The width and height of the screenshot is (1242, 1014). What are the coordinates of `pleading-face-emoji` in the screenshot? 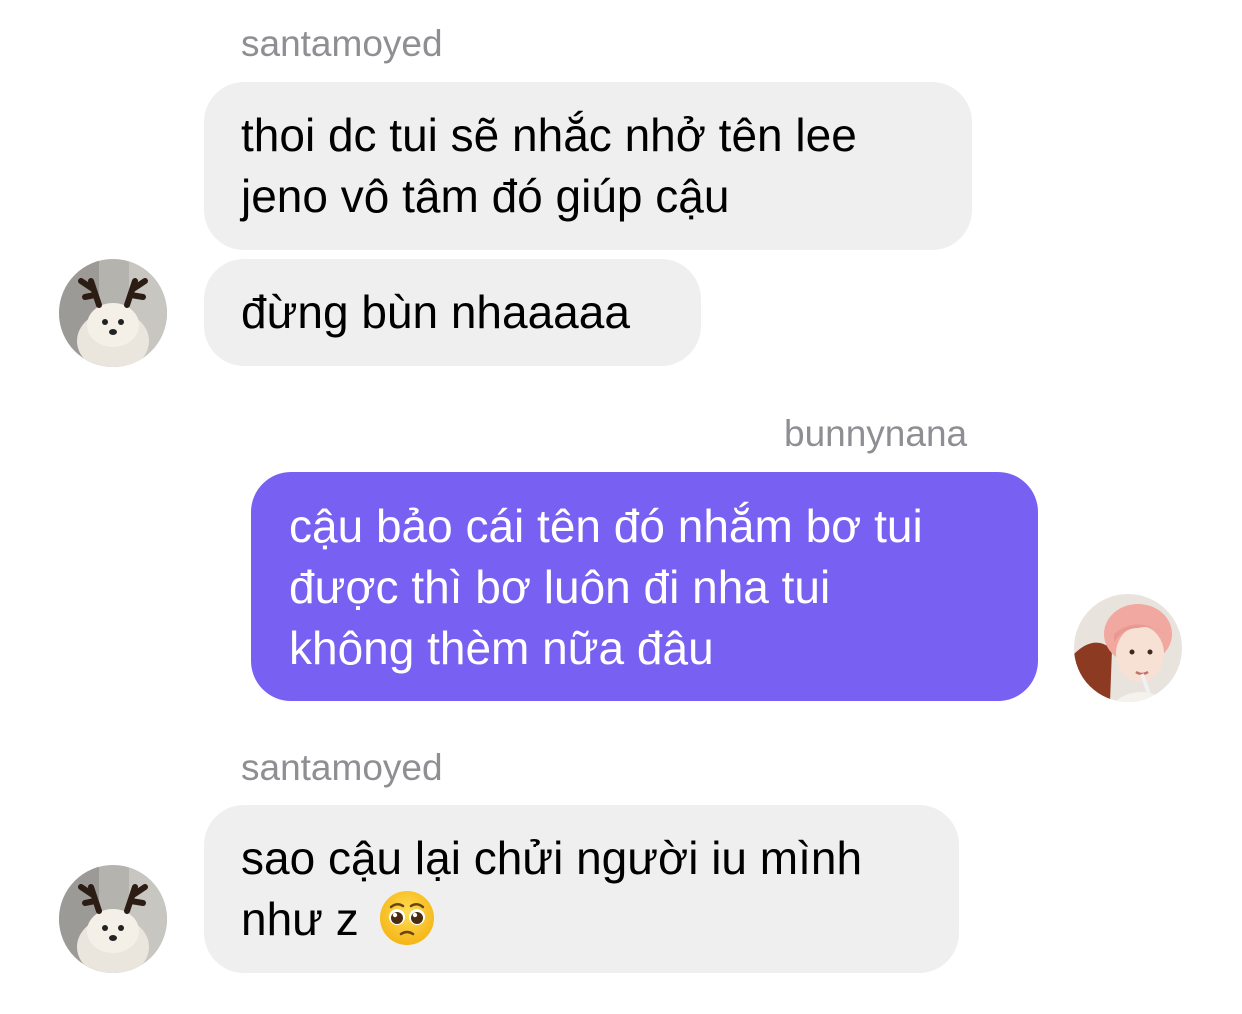 It's located at (407, 918).